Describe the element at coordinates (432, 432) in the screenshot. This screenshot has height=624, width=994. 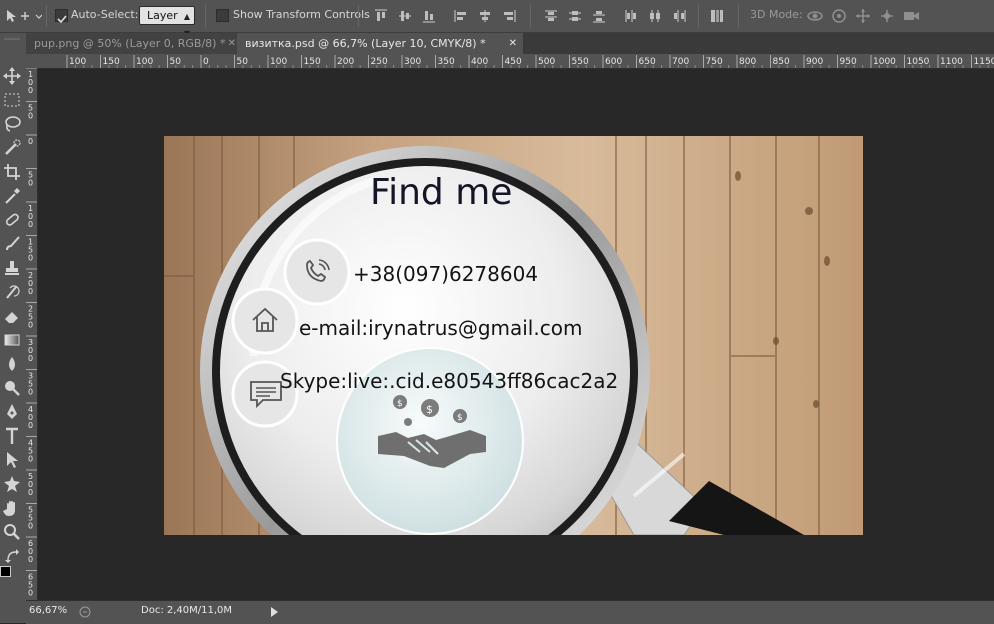
I see `handshake-icon: $ $ $` at that location.